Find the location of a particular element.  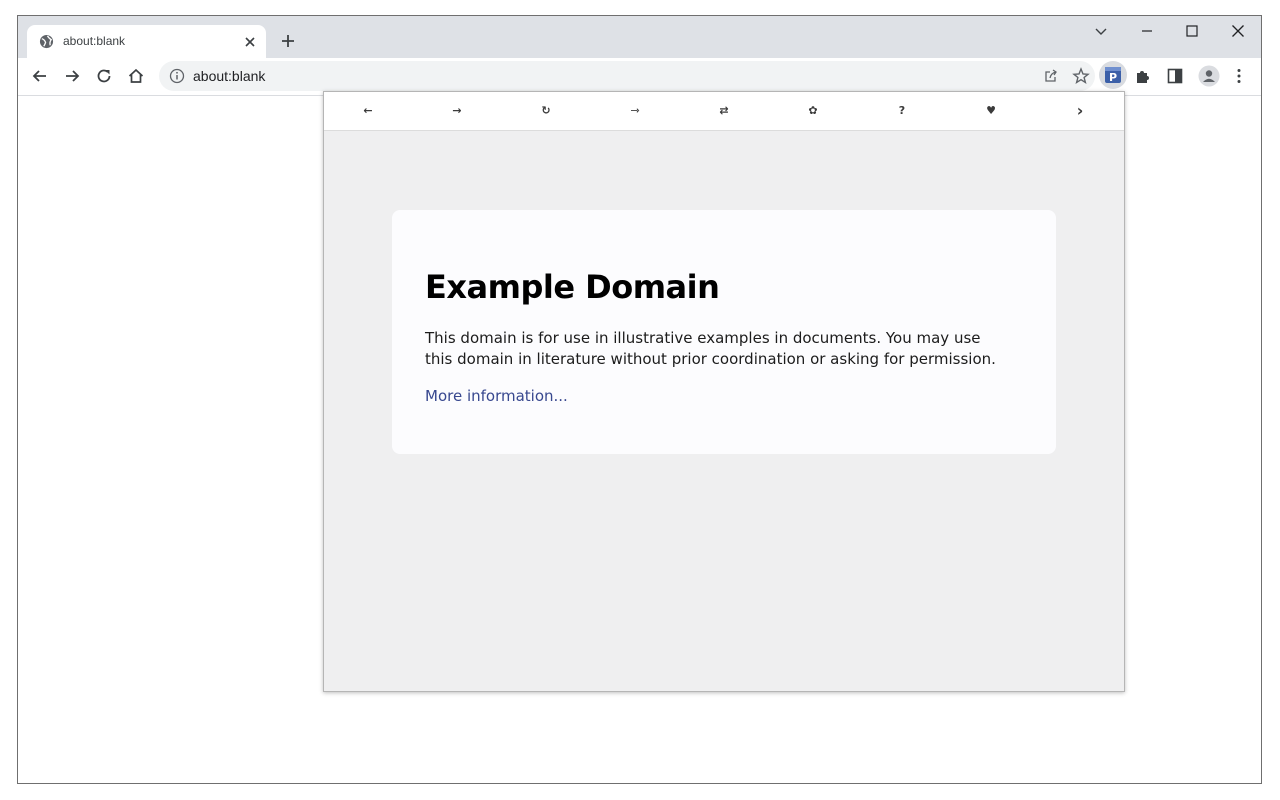

tab-strip: about:blank is located at coordinates (639, 37).